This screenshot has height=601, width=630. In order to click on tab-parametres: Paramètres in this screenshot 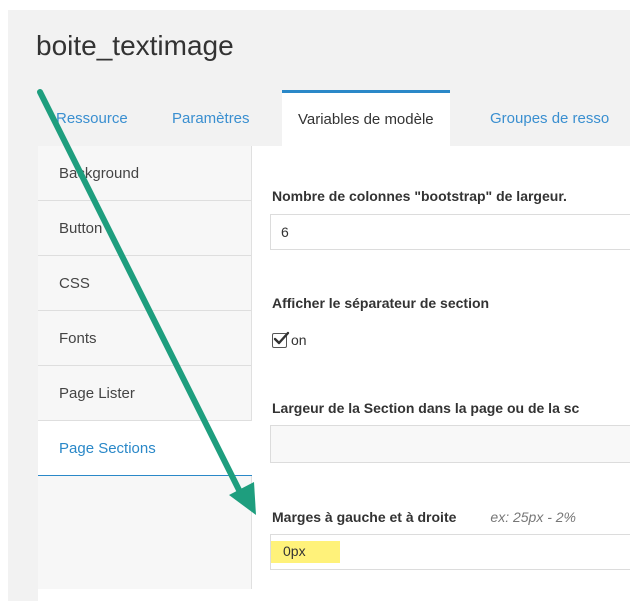, I will do `click(211, 118)`.